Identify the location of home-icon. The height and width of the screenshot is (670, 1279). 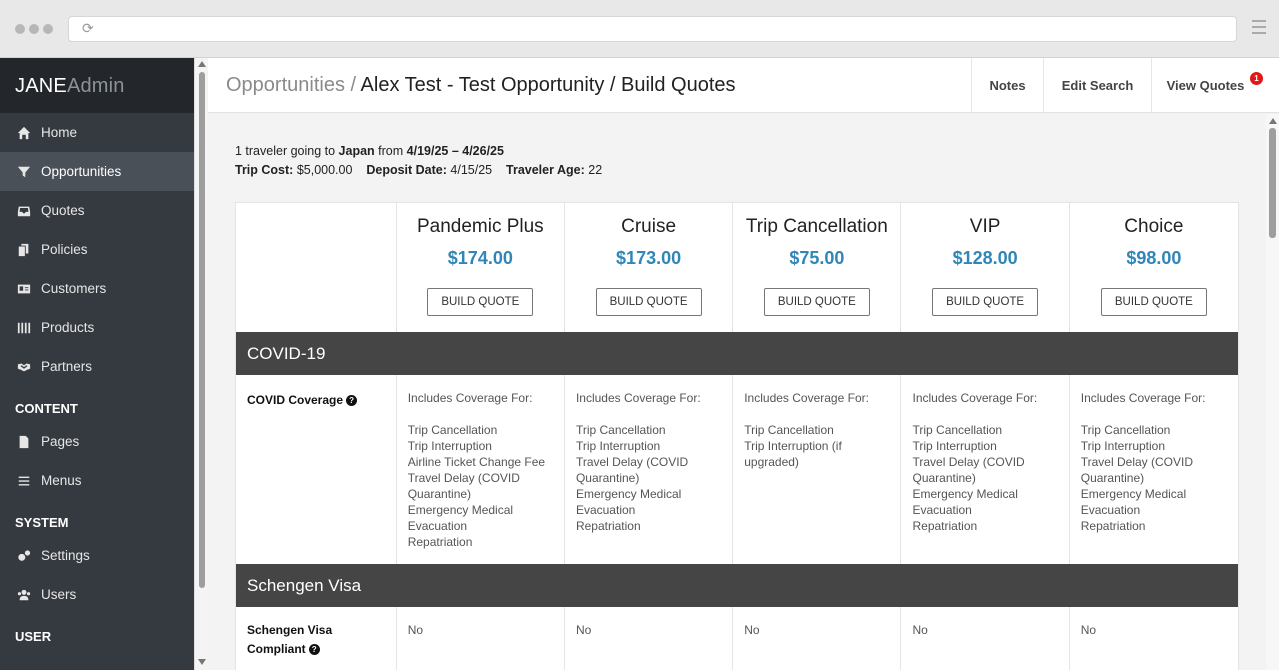
(24, 133).